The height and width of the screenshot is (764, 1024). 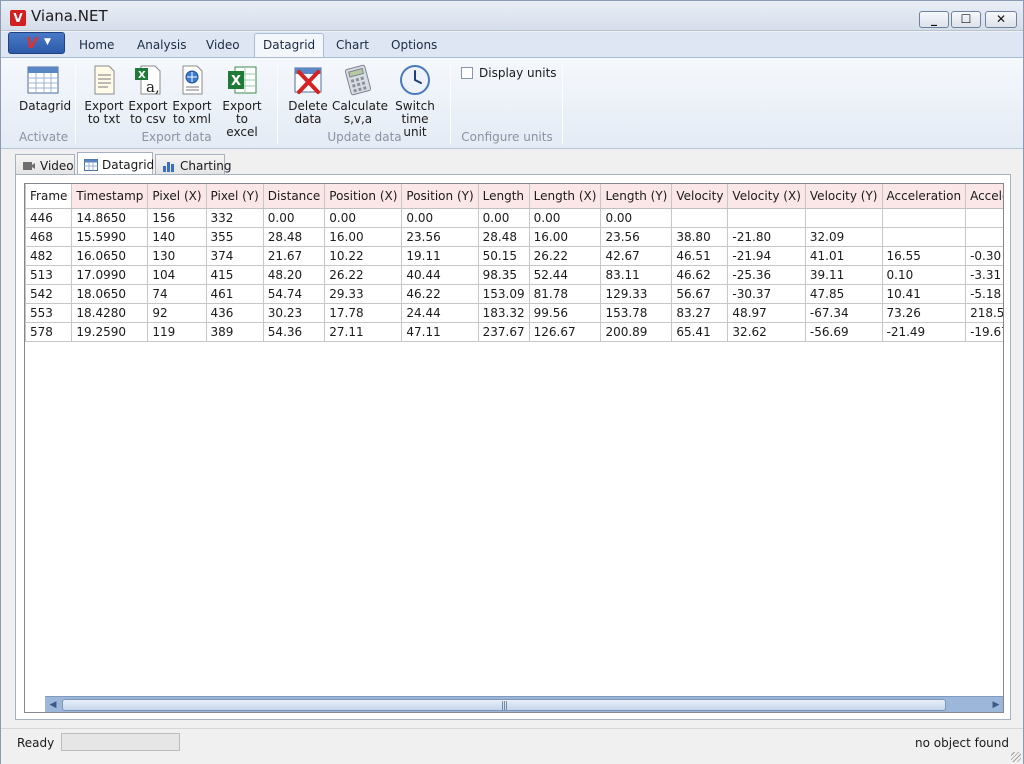 What do you see at coordinates (49, 332) in the screenshot?
I see `table-cell: 578` at bounding box center [49, 332].